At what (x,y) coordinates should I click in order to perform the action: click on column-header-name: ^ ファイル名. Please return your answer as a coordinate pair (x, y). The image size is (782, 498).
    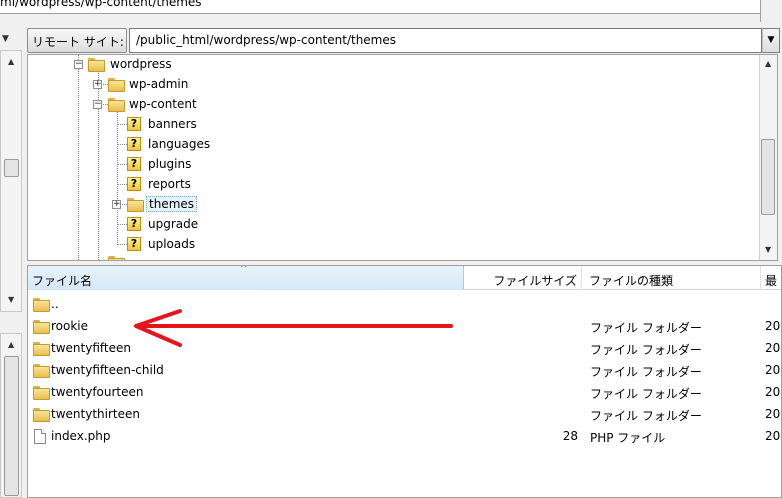
    Looking at the image, I should click on (246, 278).